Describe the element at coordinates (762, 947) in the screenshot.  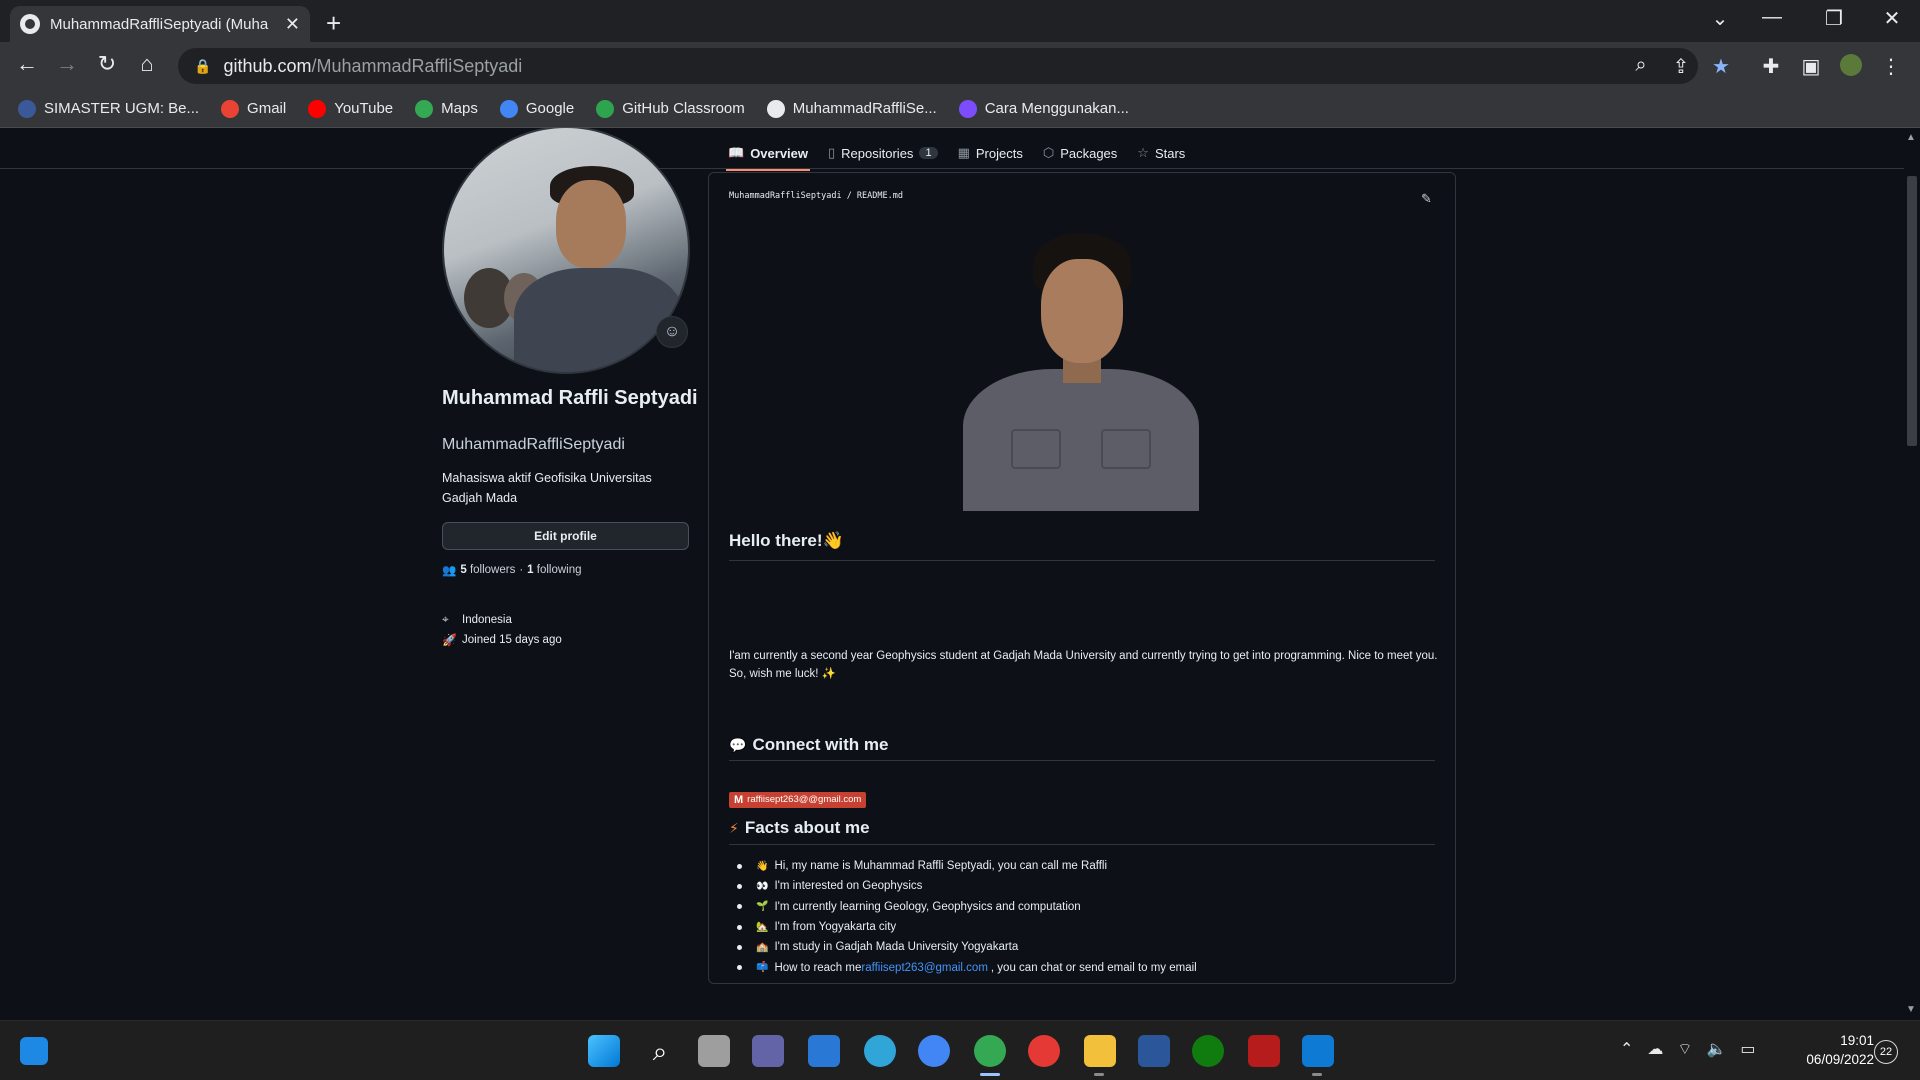
I see `fact-emoji-icon: 🏫` at that location.